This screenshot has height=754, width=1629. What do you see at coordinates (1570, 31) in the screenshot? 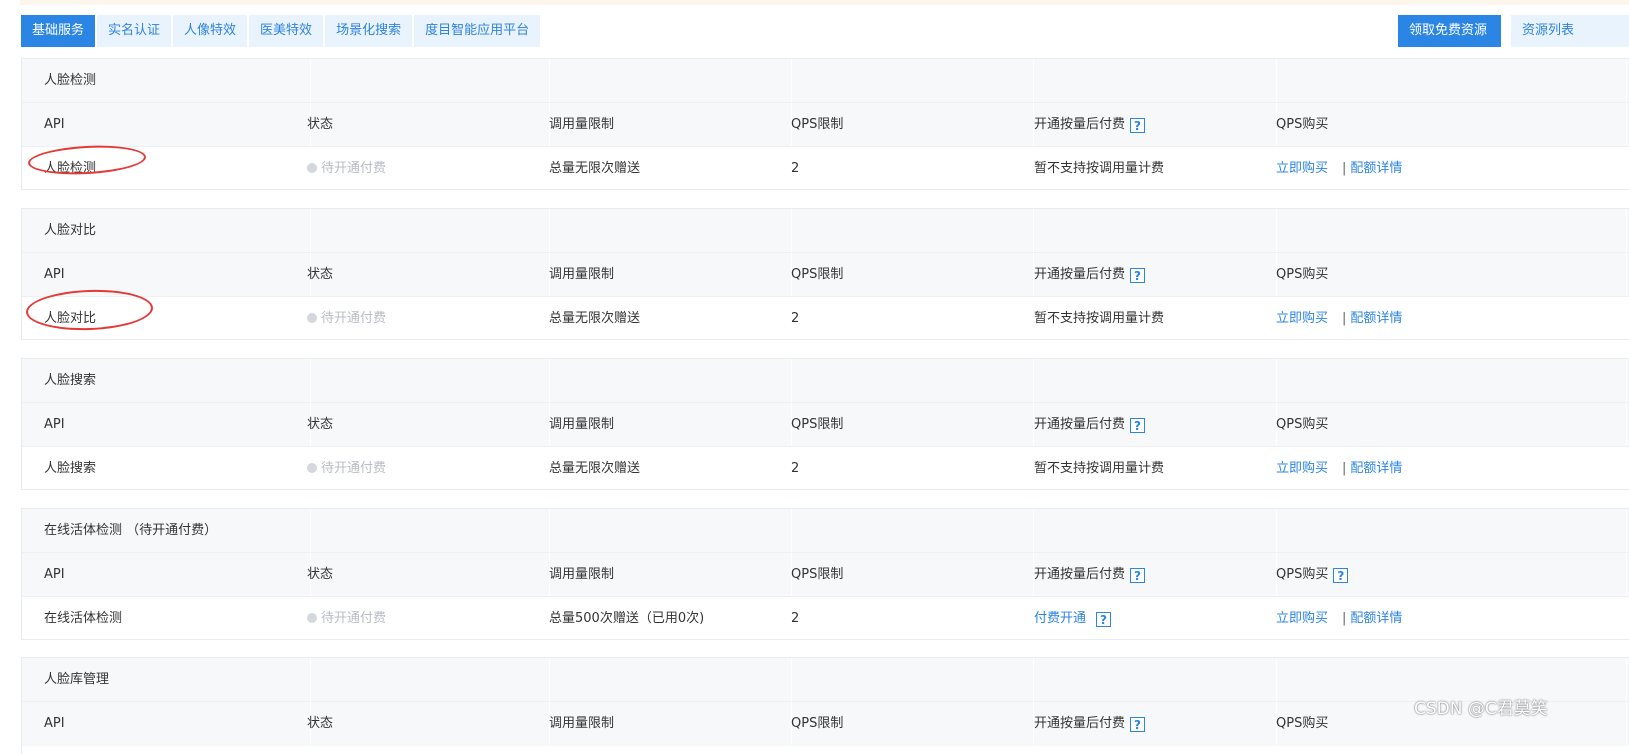
I see `resource-list-button: 资源列表` at bounding box center [1570, 31].